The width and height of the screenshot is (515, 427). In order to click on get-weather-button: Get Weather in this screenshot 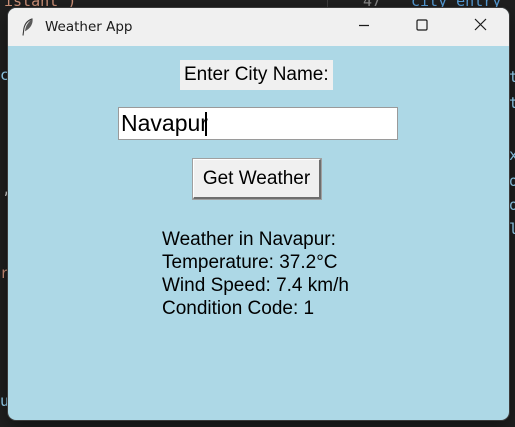, I will do `click(257, 179)`.